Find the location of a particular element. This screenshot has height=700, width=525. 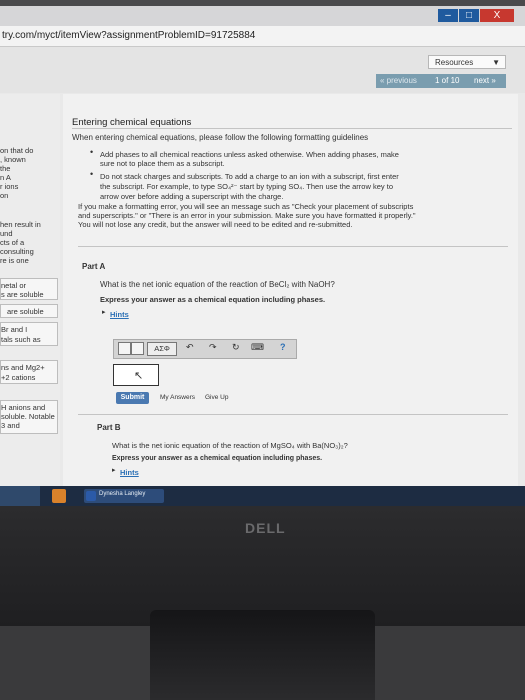

template-icon is located at coordinates (124, 348).